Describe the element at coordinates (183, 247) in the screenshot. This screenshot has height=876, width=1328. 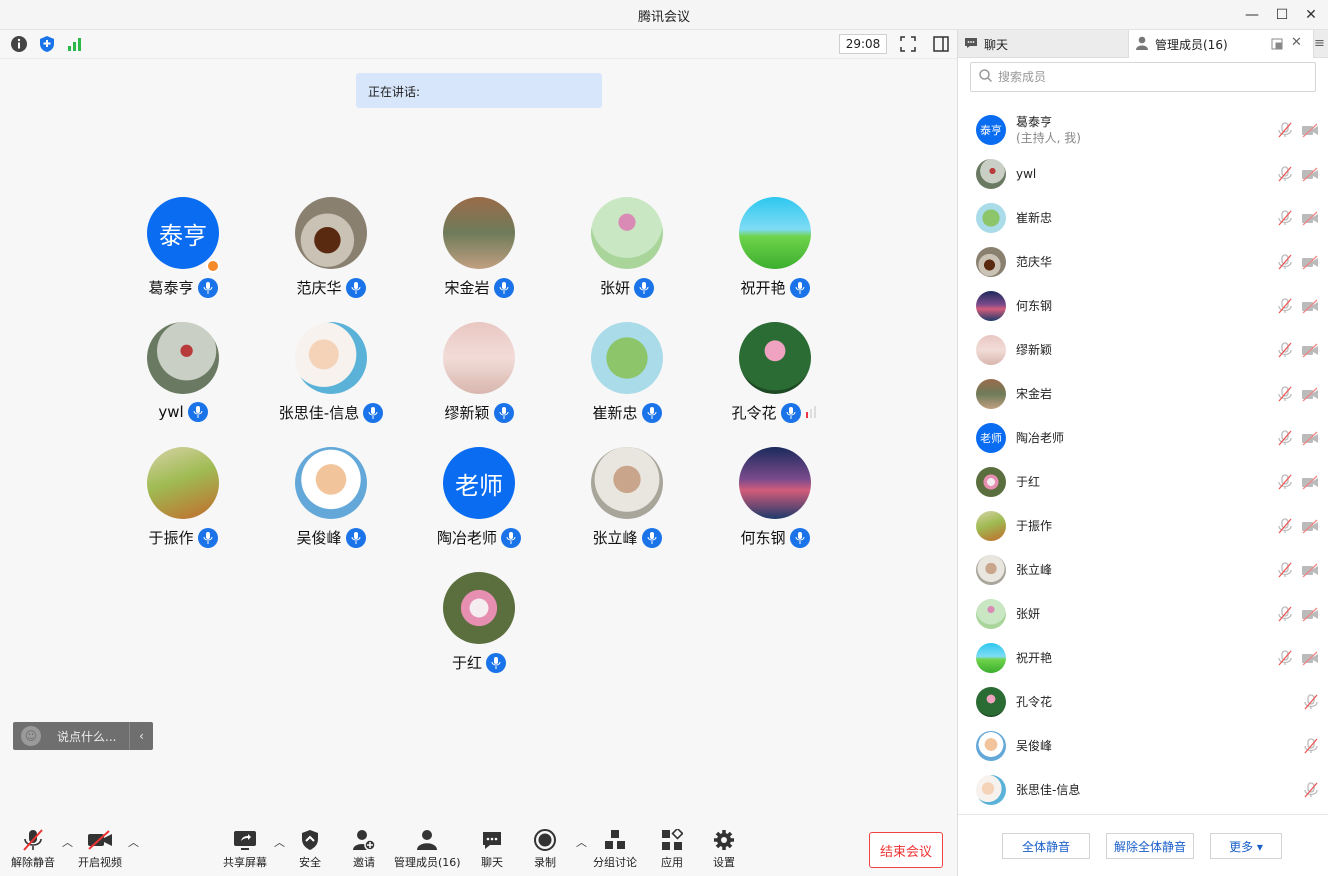
I see `participant-tile: 泰亨 葛泰亨` at that location.